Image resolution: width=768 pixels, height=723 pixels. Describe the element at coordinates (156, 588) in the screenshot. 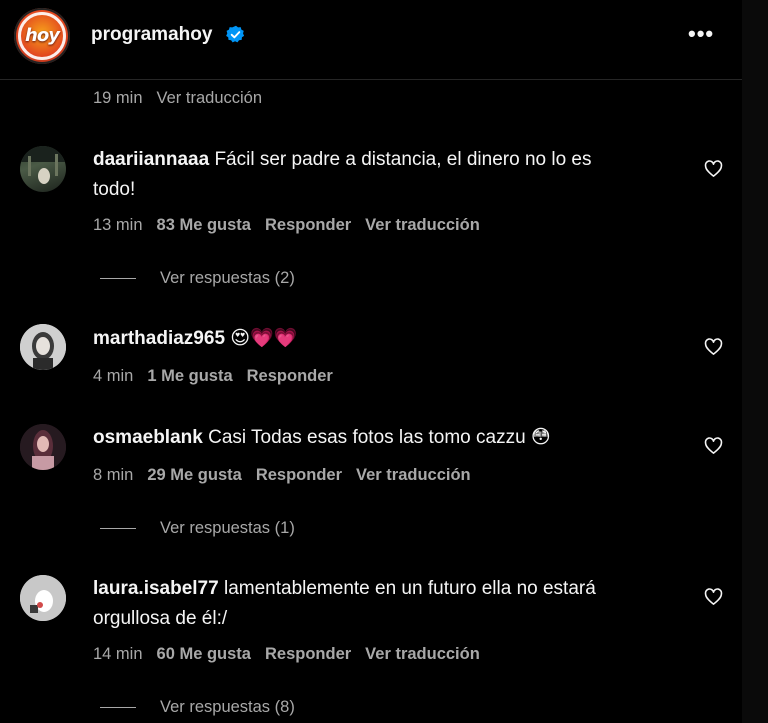

I see `comment-username: laura.isabel77` at that location.